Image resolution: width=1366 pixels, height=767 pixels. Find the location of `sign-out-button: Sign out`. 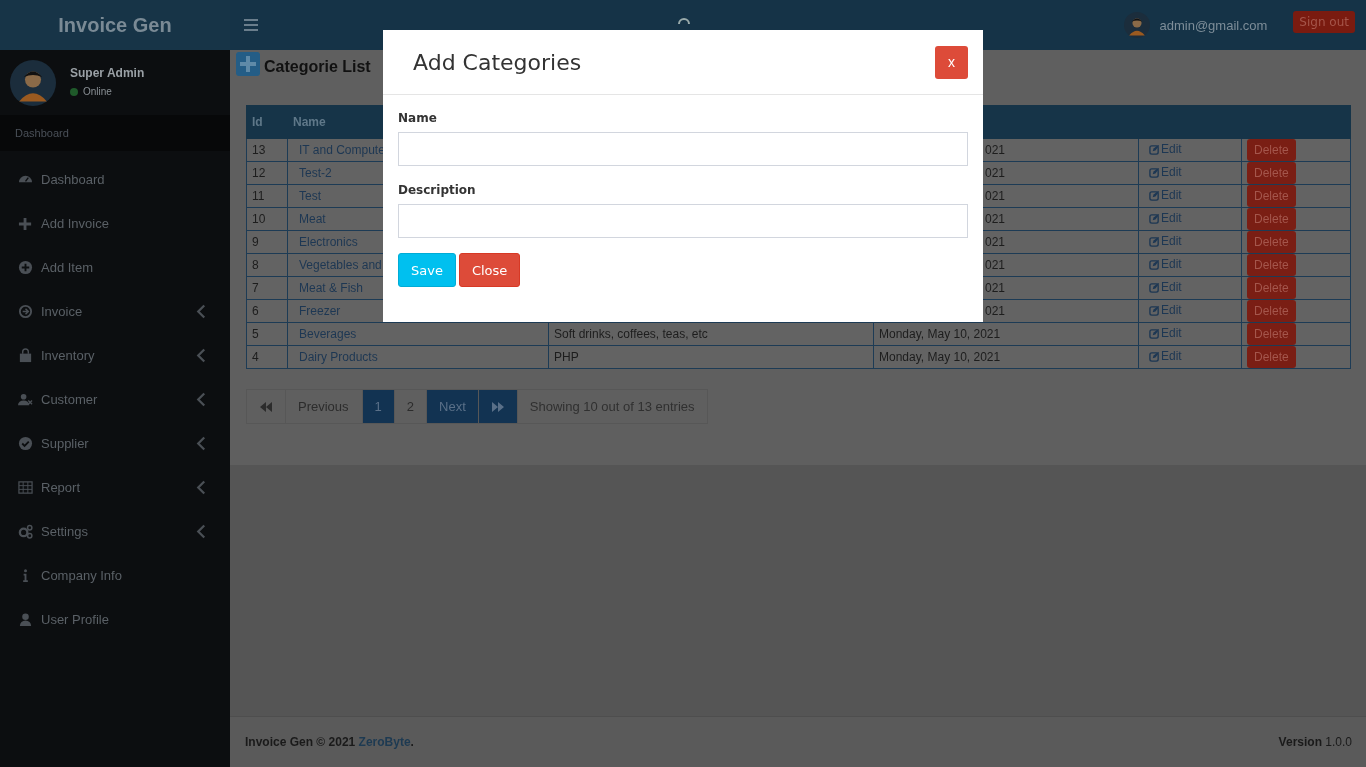

sign-out-button: Sign out is located at coordinates (1324, 22).